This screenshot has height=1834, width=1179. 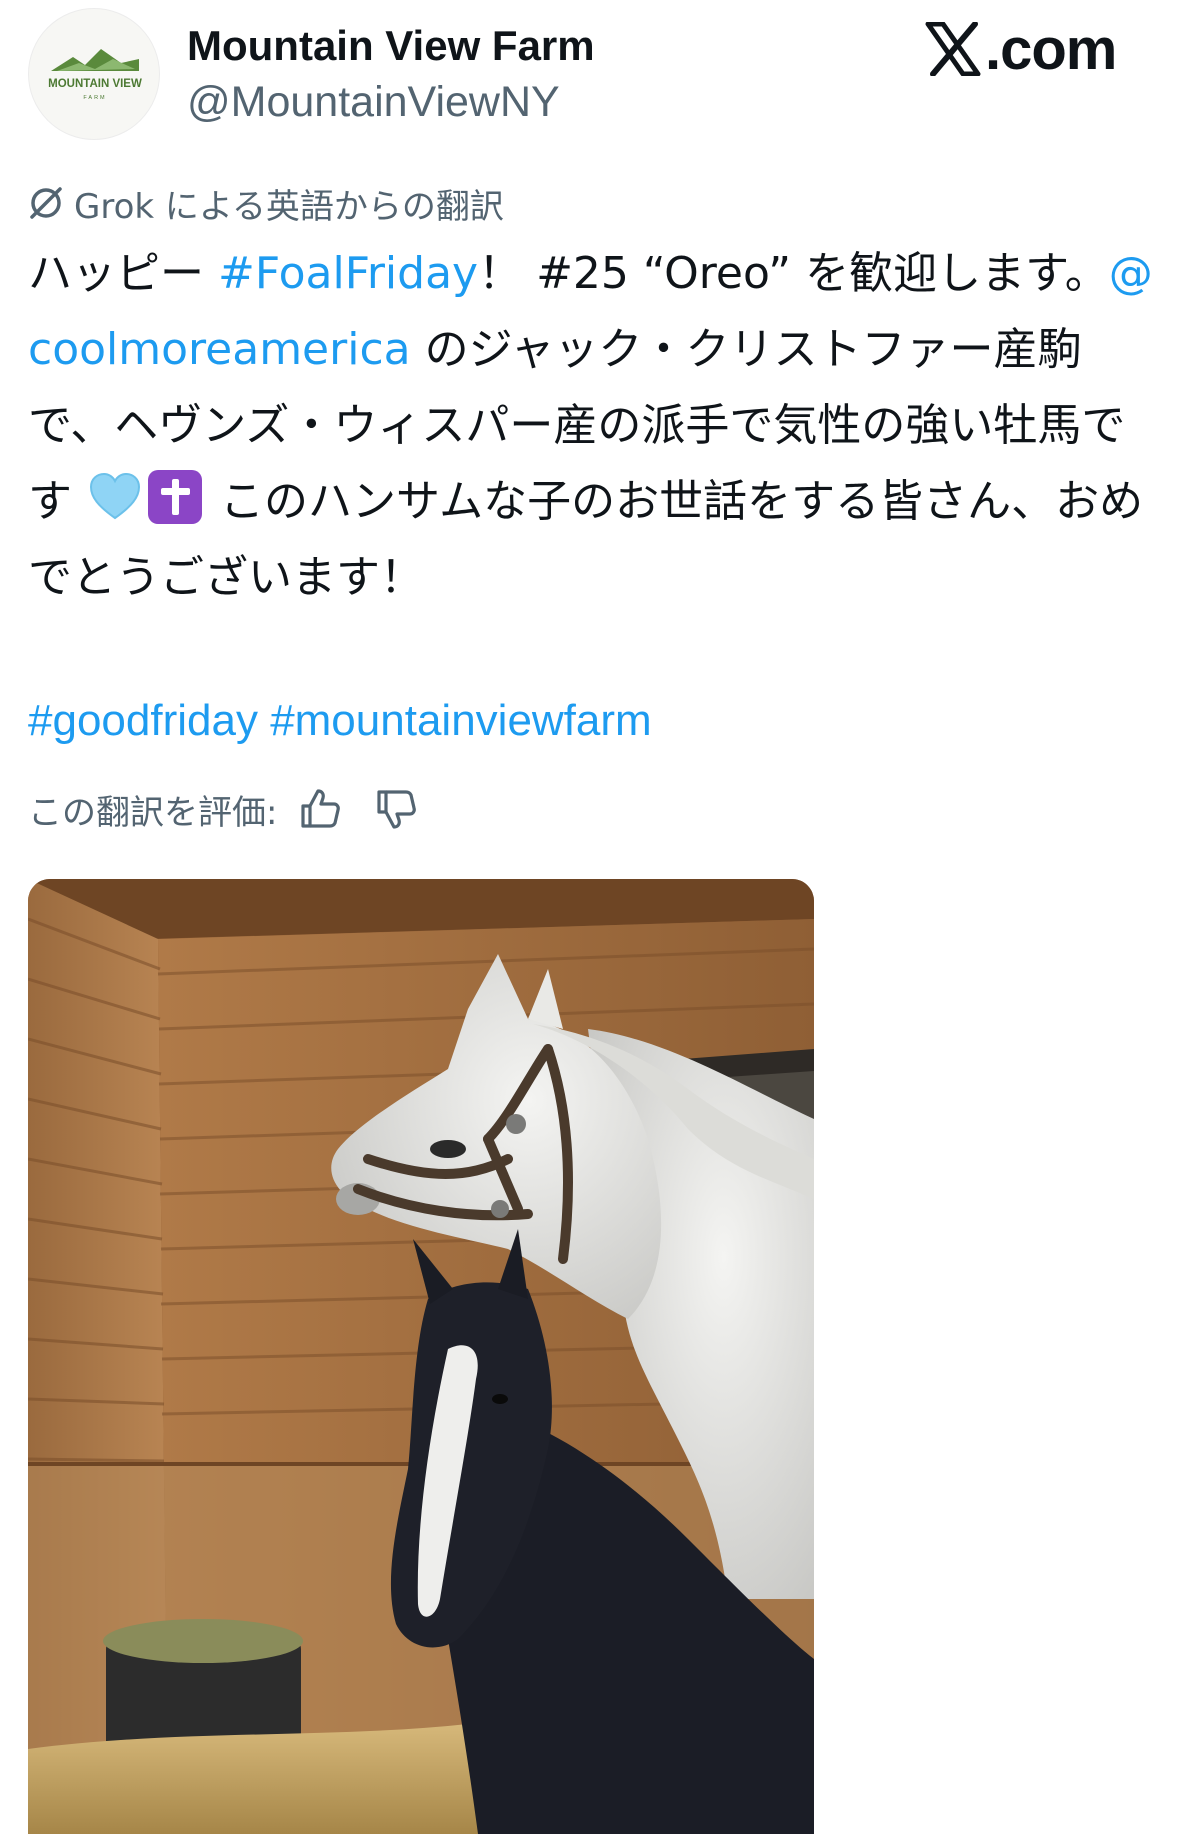 I want to click on display-name: Mountain View Farm, so click(x=391, y=46).